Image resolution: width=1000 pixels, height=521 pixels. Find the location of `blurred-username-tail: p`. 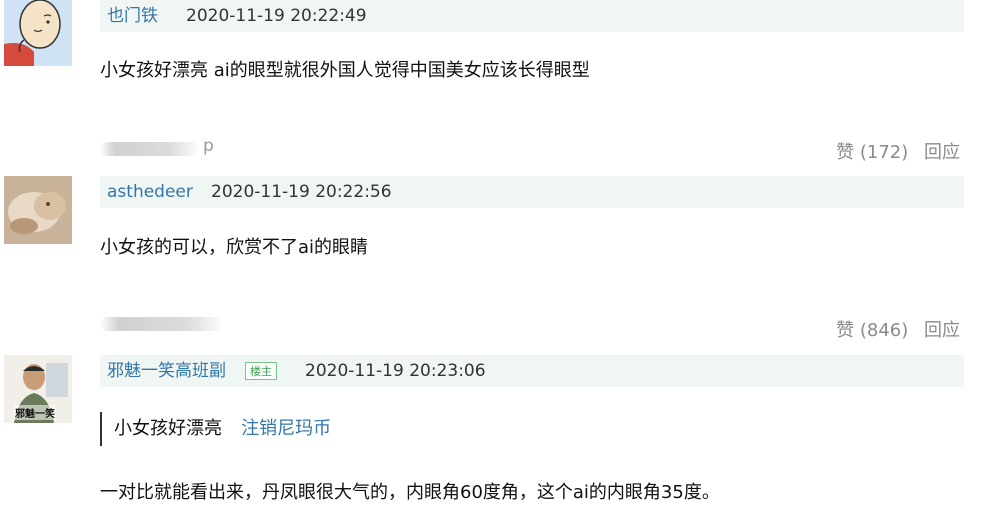

blurred-username-tail: p is located at coordinates (208, 146).